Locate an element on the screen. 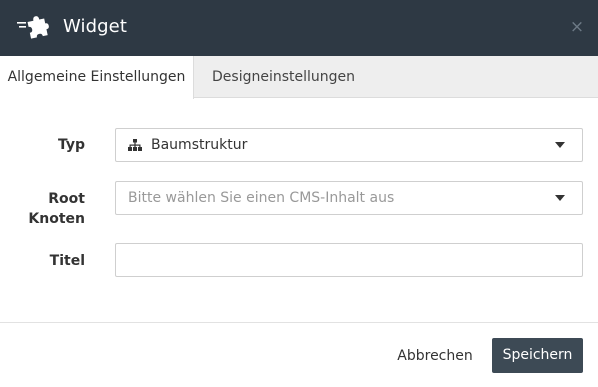  root-node-placeholder: Bitte wählen Sie einen CMS-Inhalt aus is located at coordinates (261, 198).